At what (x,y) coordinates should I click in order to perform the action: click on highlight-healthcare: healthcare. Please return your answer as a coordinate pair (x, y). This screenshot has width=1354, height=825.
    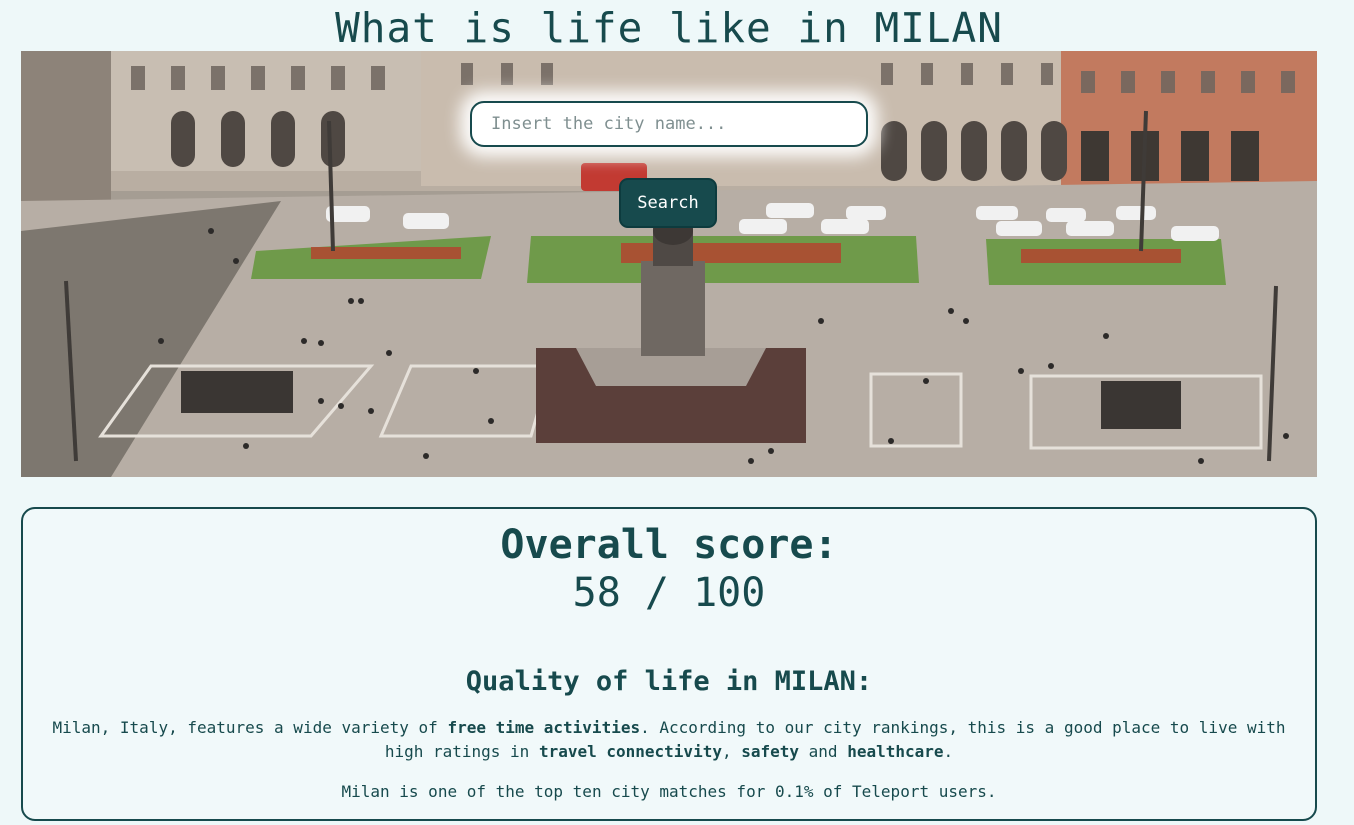
    Looking at the image, I should click on (895, 751).